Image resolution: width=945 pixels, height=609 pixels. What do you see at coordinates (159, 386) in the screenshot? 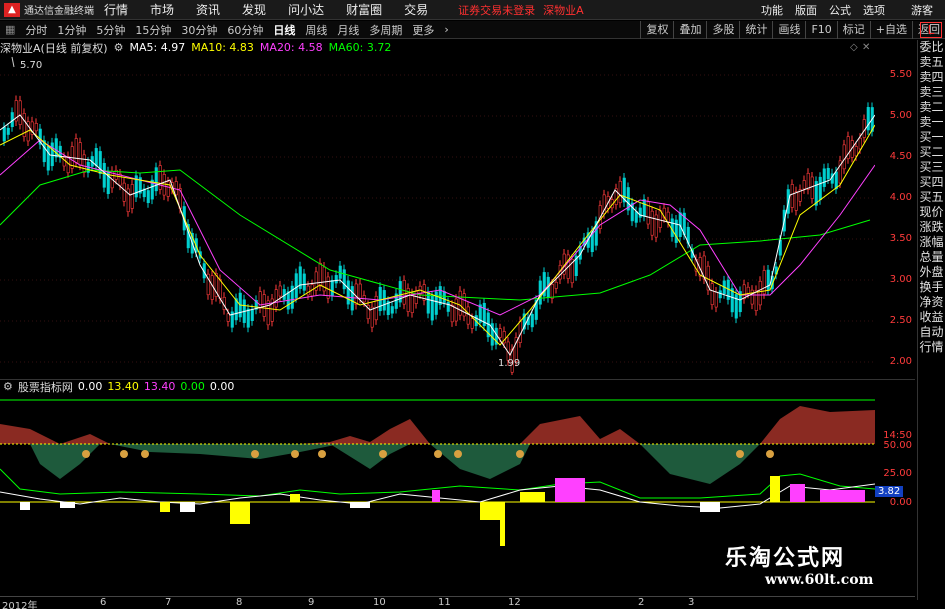
I see `indicator-value-3: 13.40` at bounding box center [159, 386].